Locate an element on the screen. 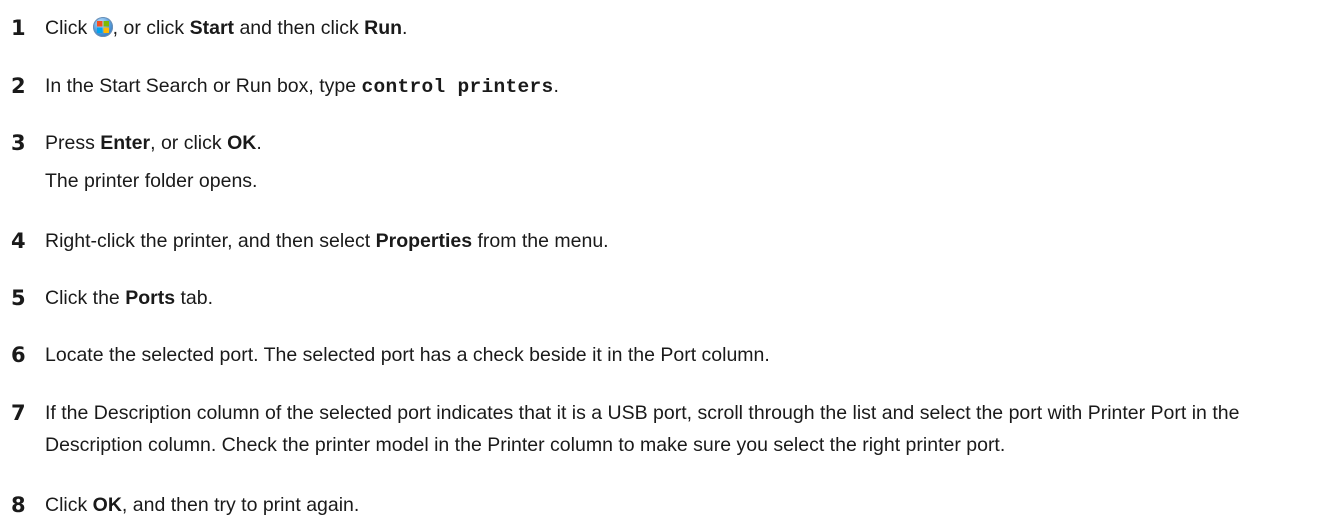  step-number: 6 is located at coordinates (18, 355).